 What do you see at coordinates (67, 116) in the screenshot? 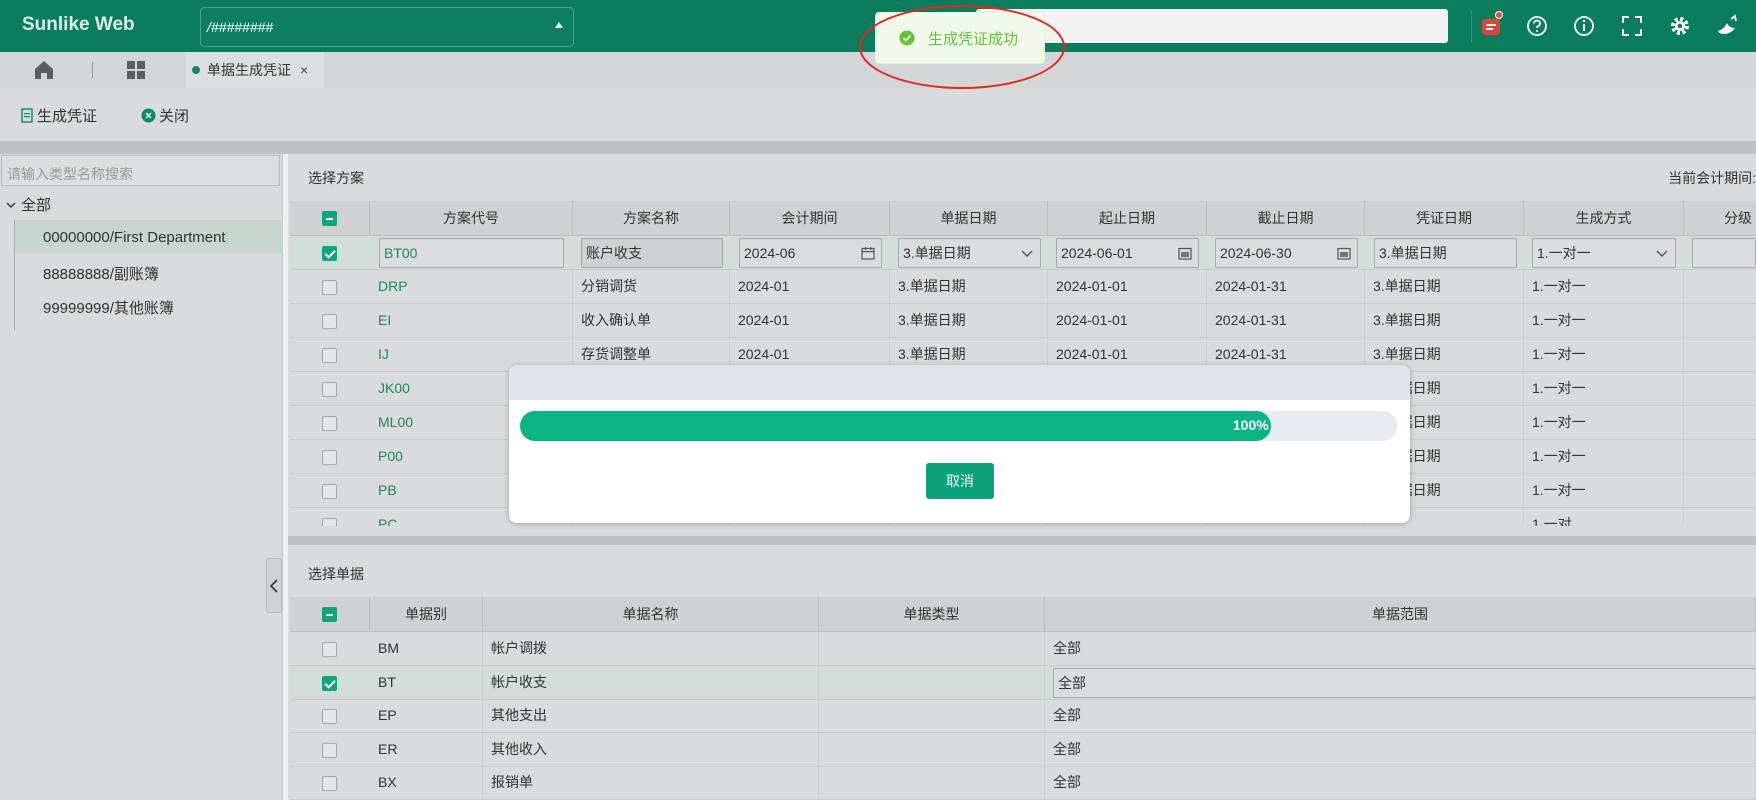
I see `generate-voucher-label: 生成凭证` at bounding box center [67, 116].